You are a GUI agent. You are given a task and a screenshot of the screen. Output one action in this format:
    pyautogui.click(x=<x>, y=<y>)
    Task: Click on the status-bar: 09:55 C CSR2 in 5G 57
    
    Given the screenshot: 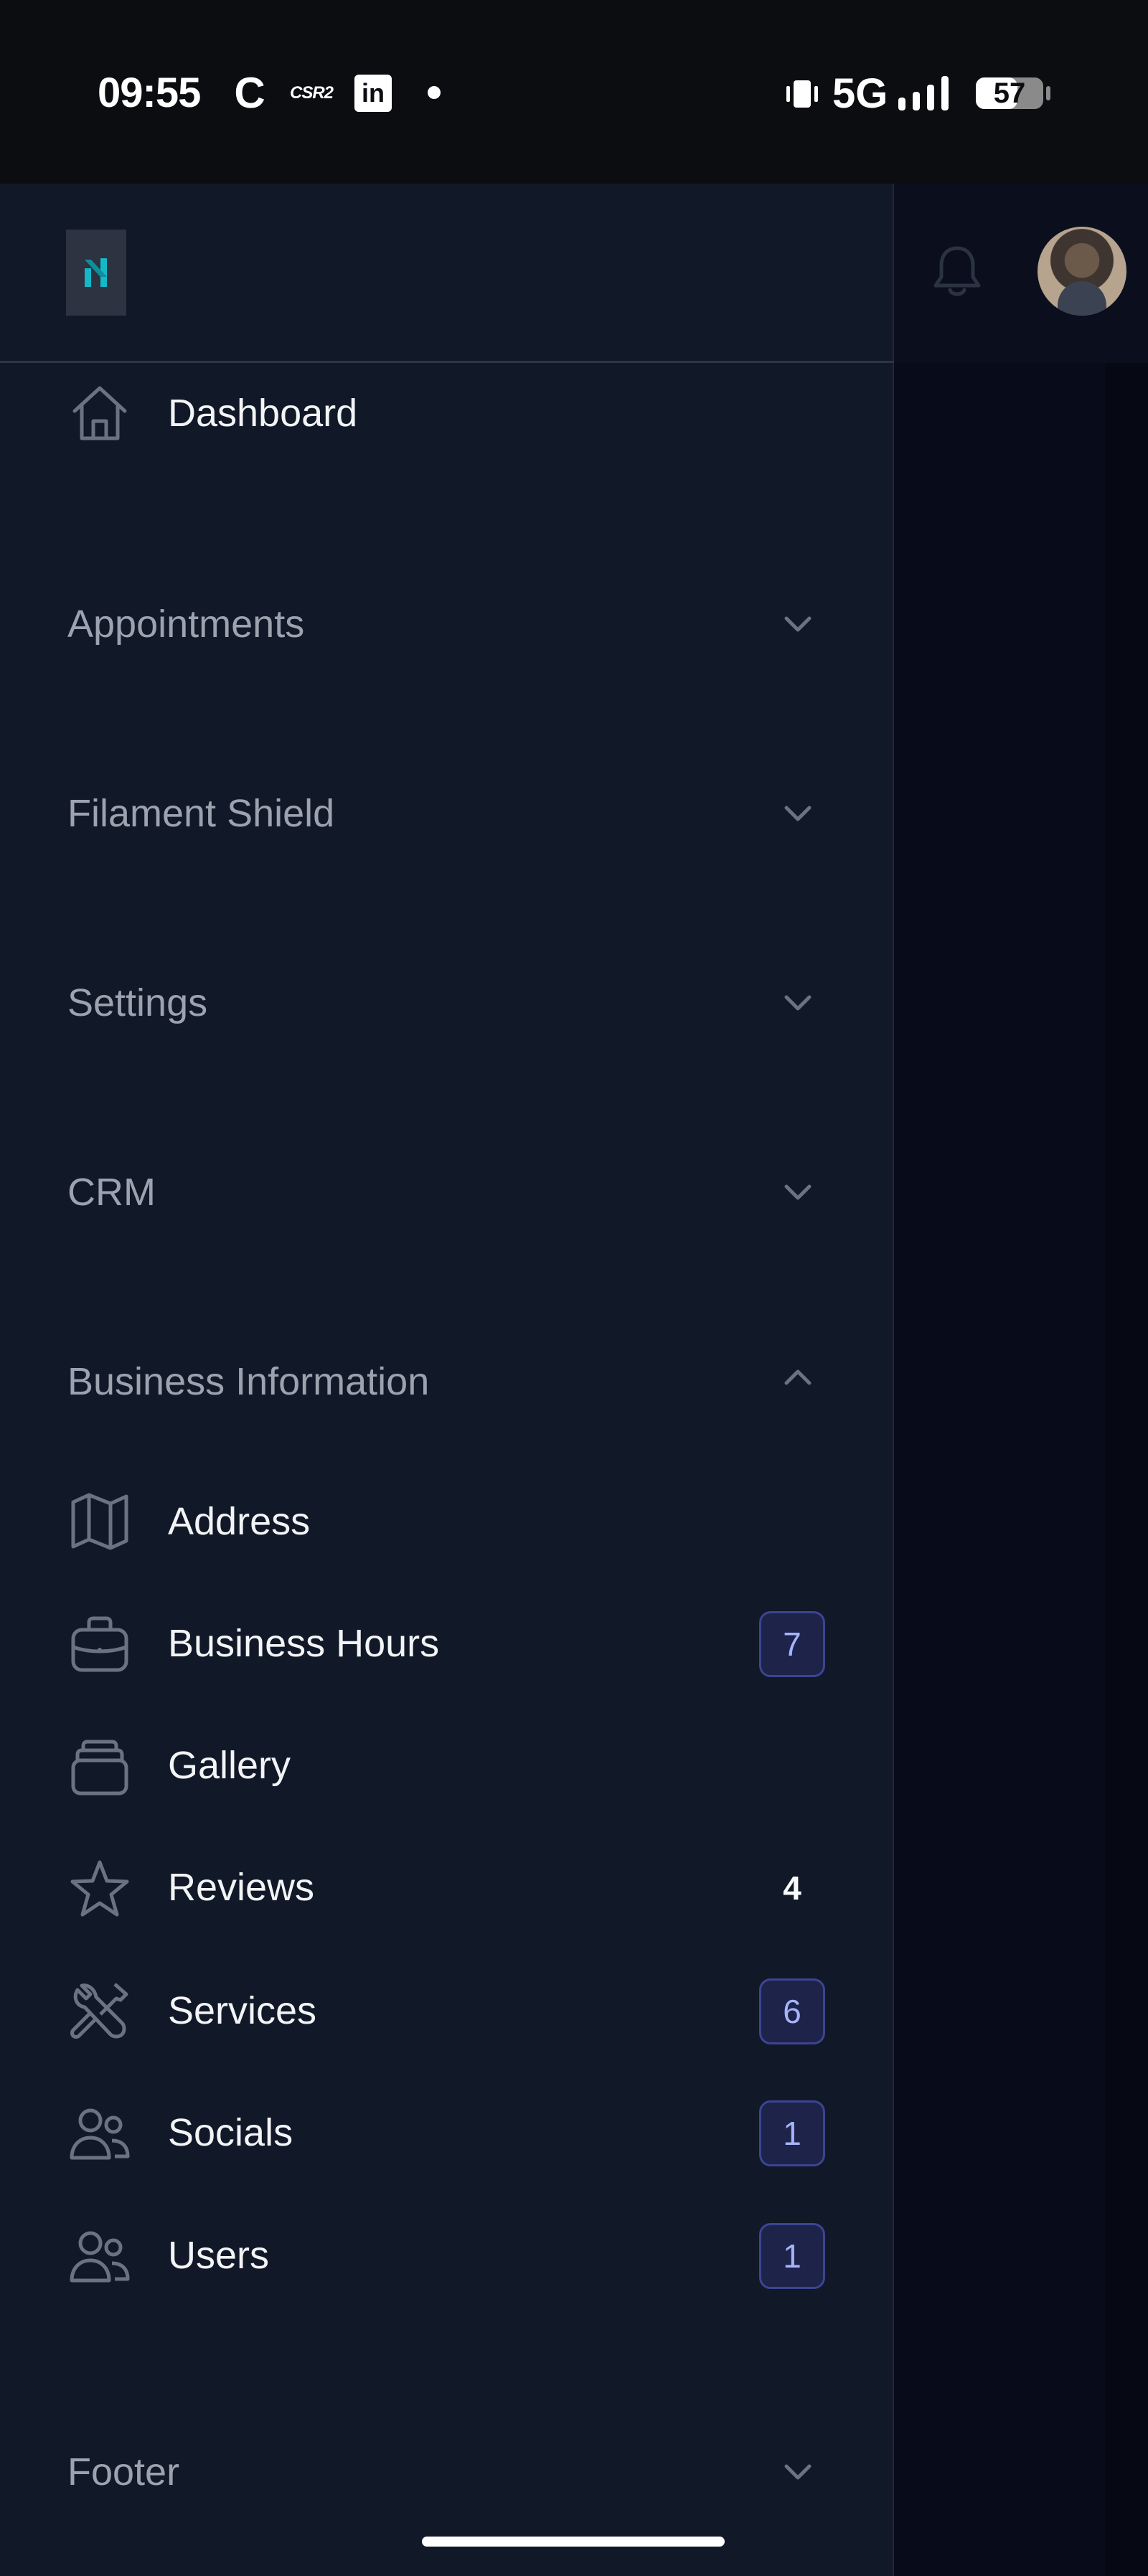 What is the action you would take?
    pyautogui.click(x=574, y=92)
    